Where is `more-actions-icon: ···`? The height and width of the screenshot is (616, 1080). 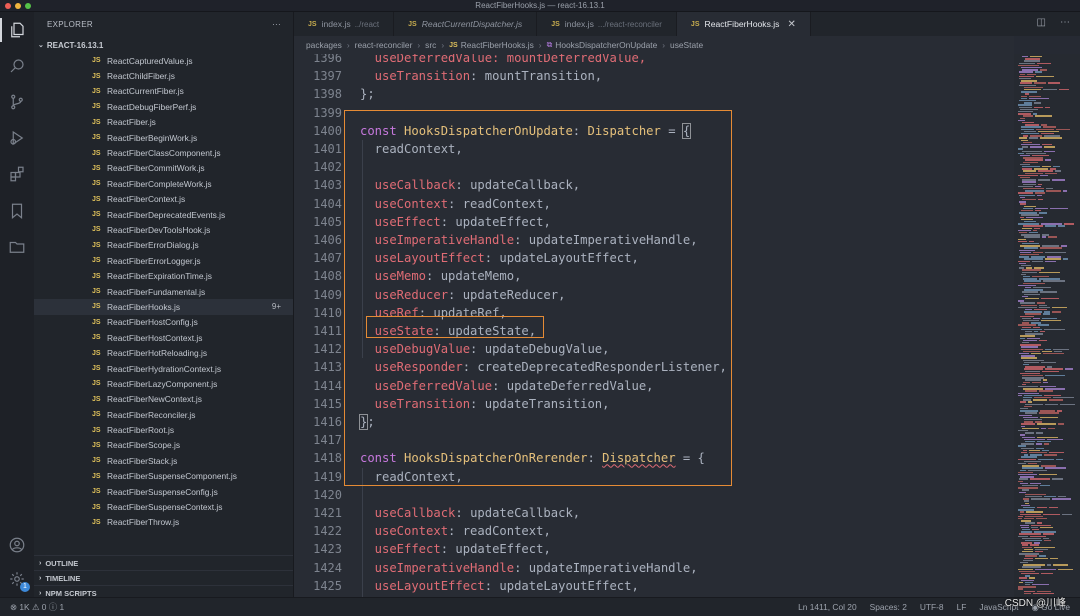 more-actions-icon: ··· is located at coordinates (276, 24).